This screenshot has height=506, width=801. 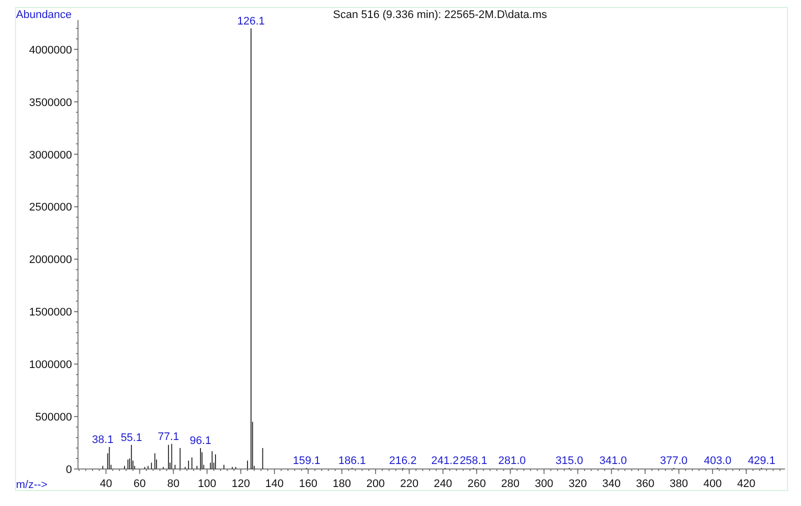 What do you see at coordinates (207, 484) in the screenshot?
I see `tick-label: 100` at bounding box center [207, 484].